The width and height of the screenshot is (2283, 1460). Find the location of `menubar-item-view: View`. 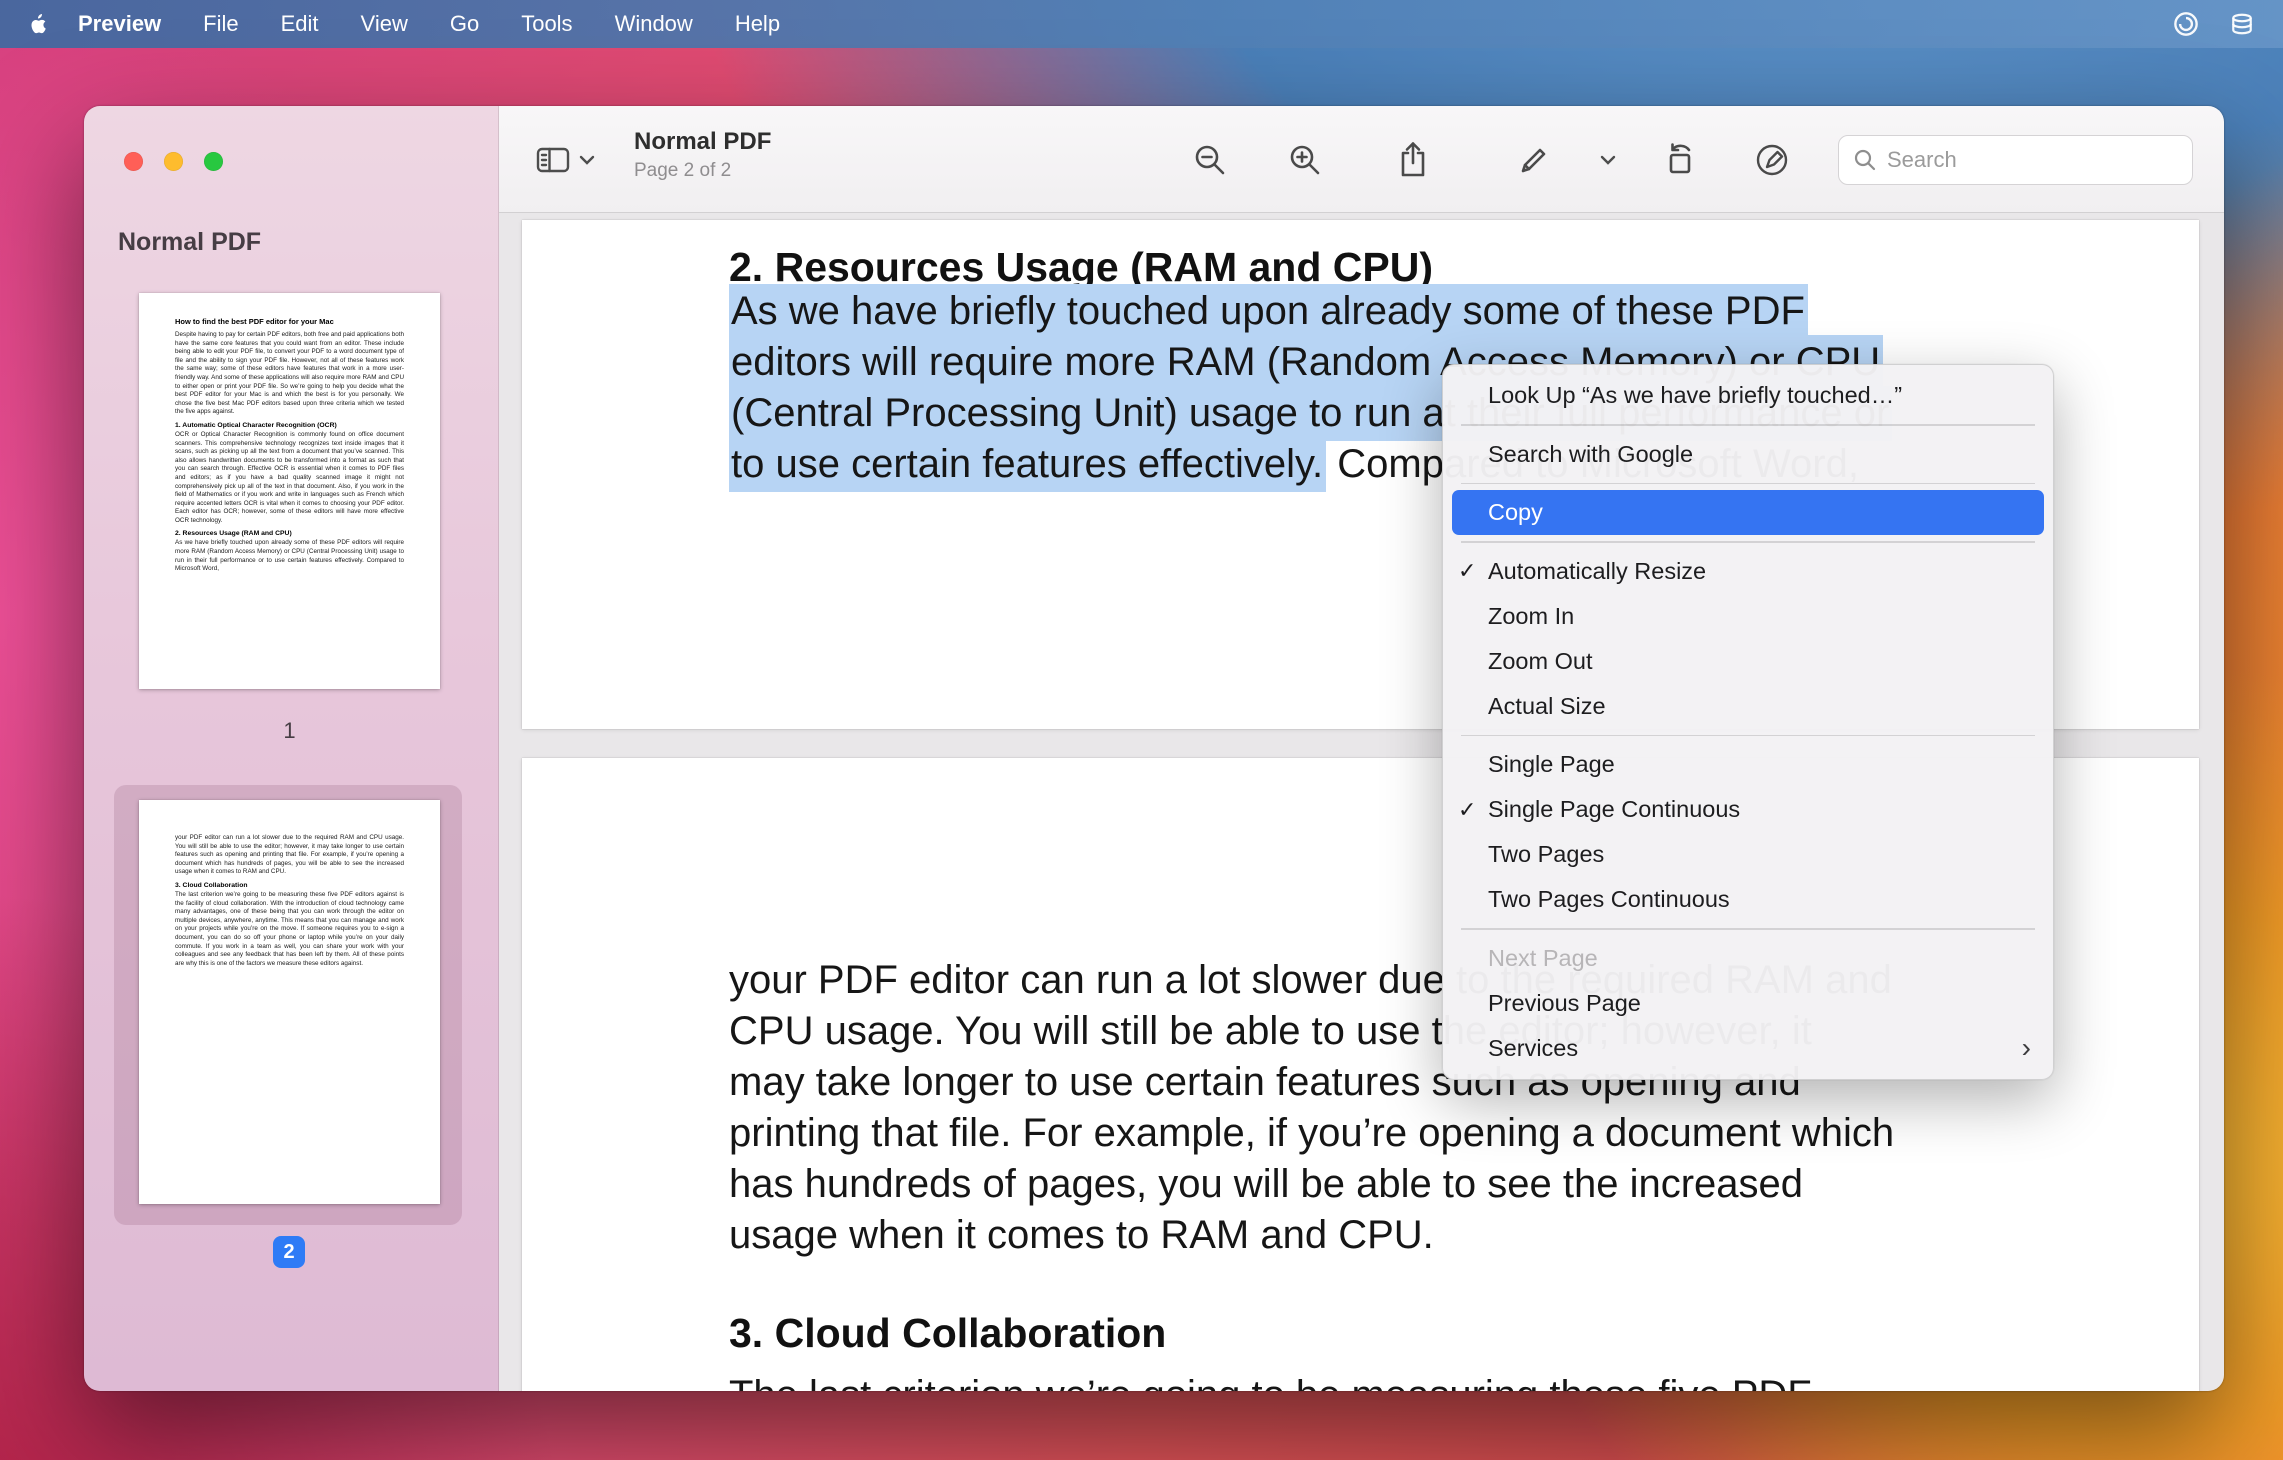

menubar-item-view: View is located at coordinates (384, 24).